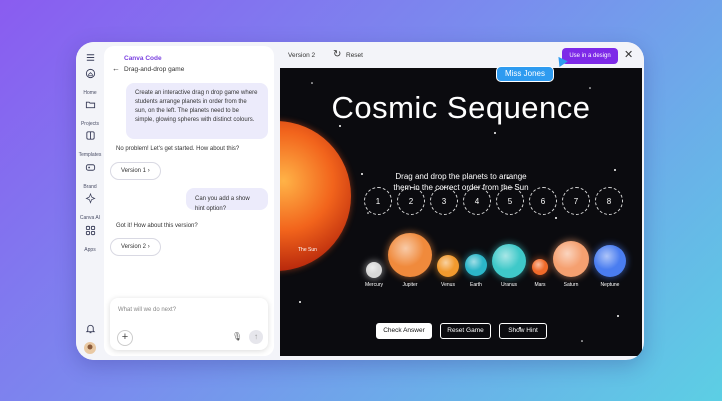 The image size is (722, 401). What do you see at coordinates (374, 285) in the screenshot?
I see `planet-label-mercury: Mercury` at bounding box center [374, 285].